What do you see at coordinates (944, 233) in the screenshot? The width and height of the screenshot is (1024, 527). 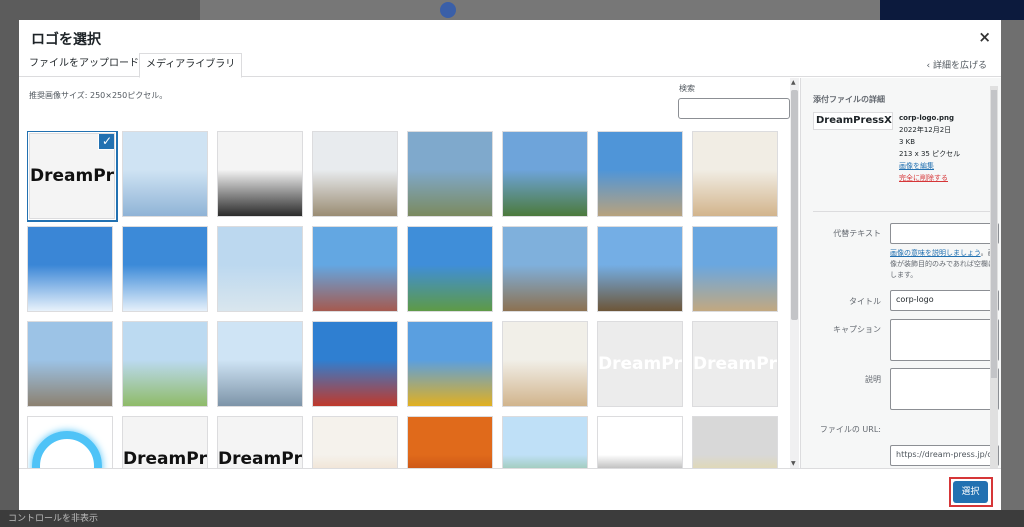 I see `alt-text-field` at bounding box center [944, 233].